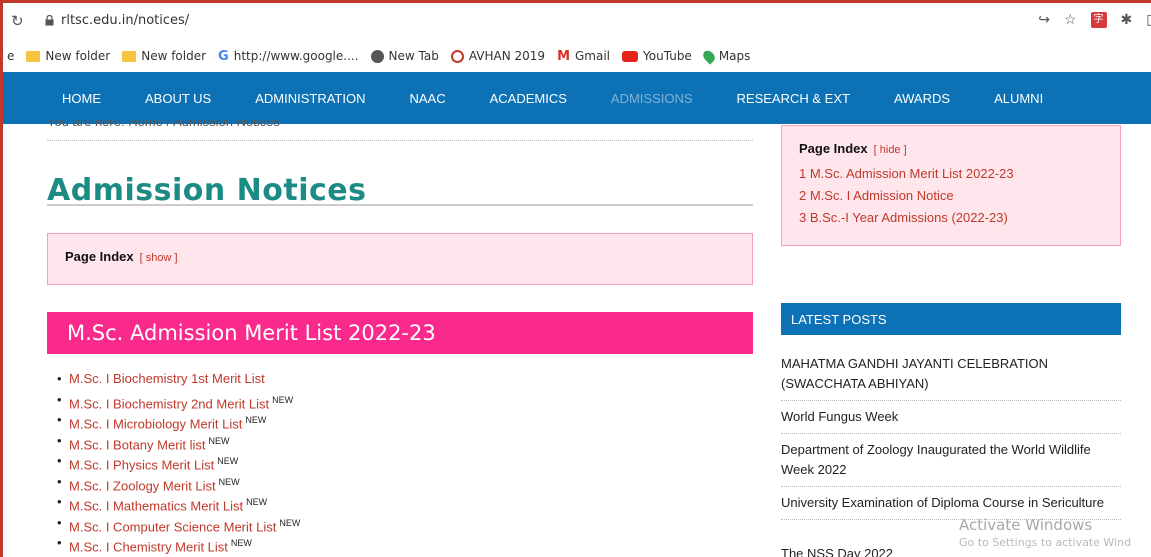  Describe the element at coordinates (159, 258) in the screenshot. I see `page-index-show-toggle: [ show ]` at that location.